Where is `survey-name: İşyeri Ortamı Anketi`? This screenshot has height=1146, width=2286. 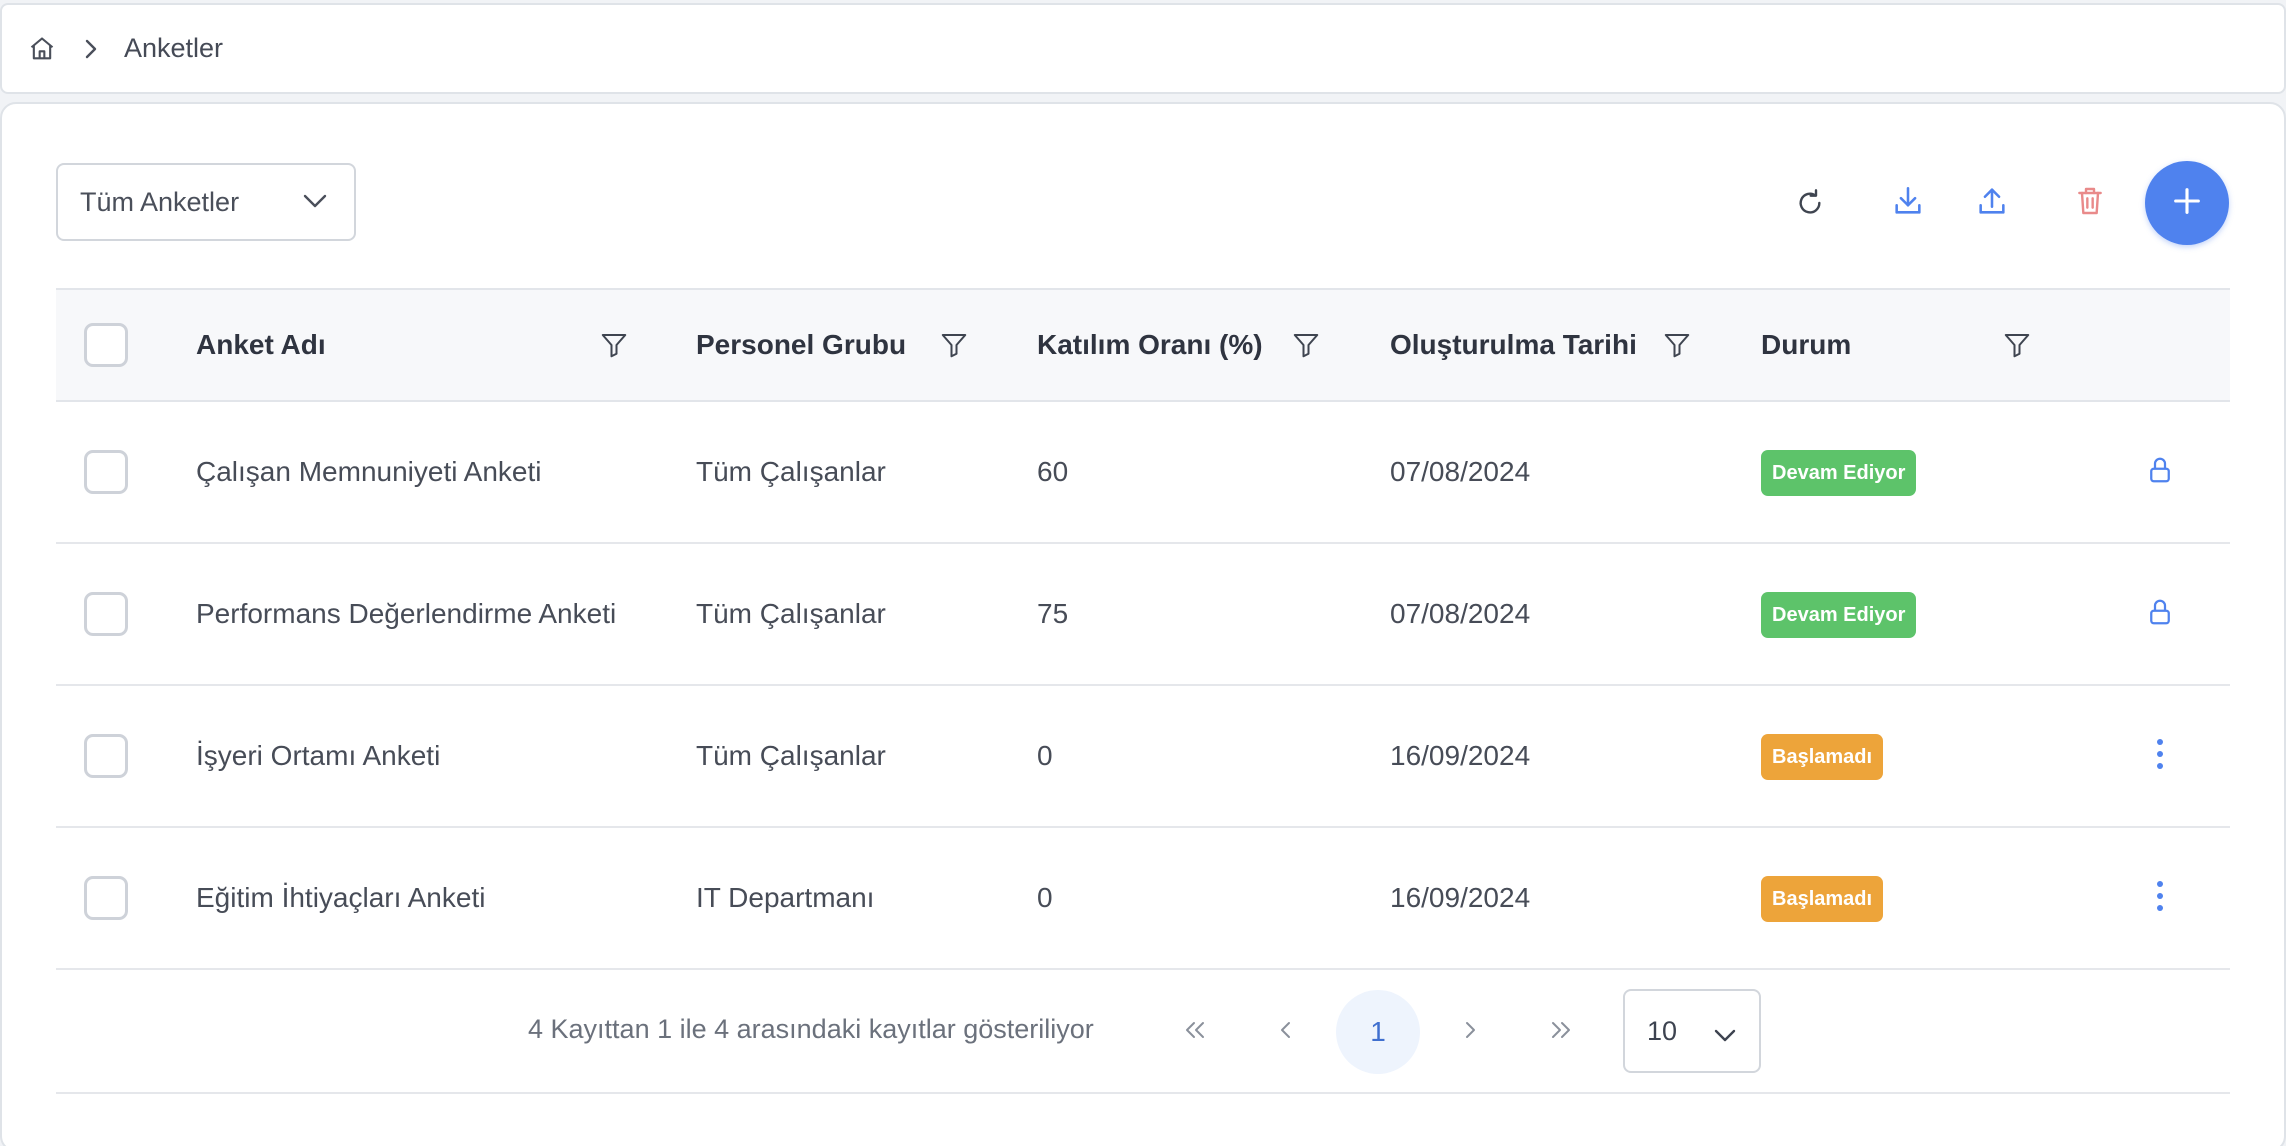
survey-name: İşyeri Ortamı Anketi is located at coordinates (318, 755).